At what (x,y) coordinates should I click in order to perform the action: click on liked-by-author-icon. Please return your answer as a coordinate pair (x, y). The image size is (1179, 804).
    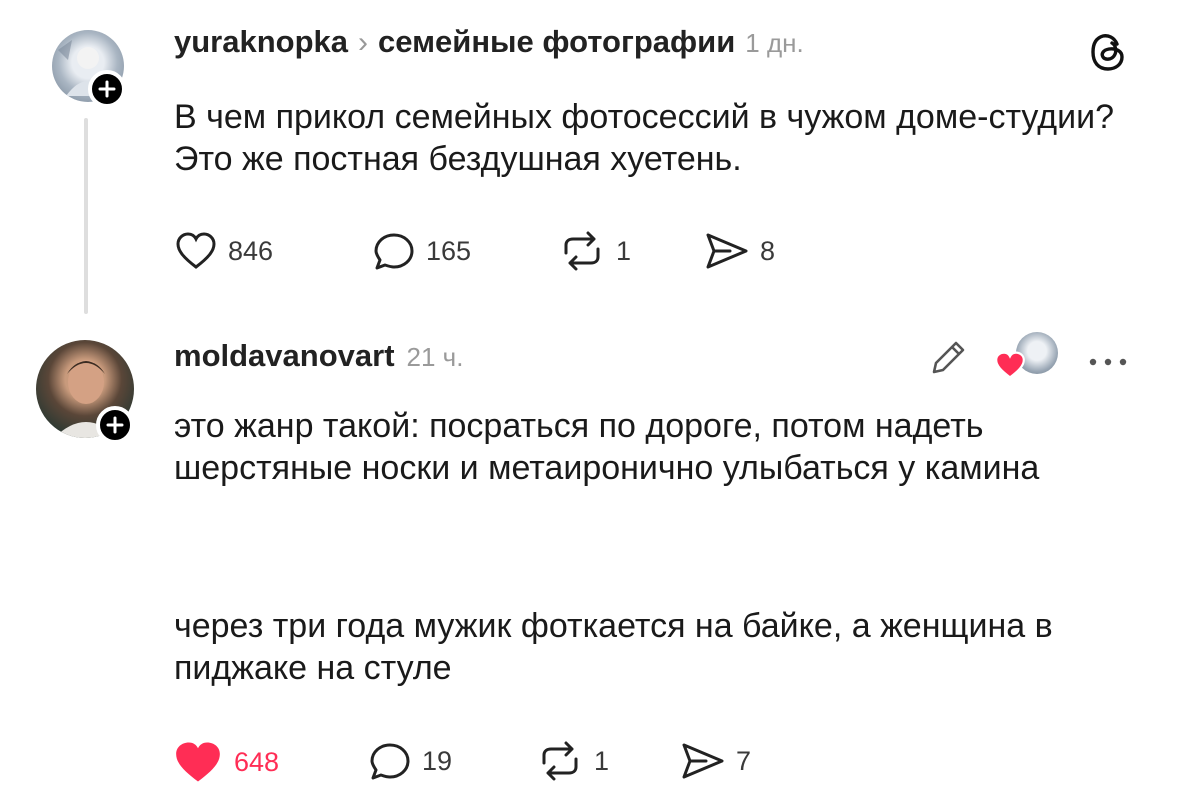
    Looking at the image, I should click on (1029, 358).